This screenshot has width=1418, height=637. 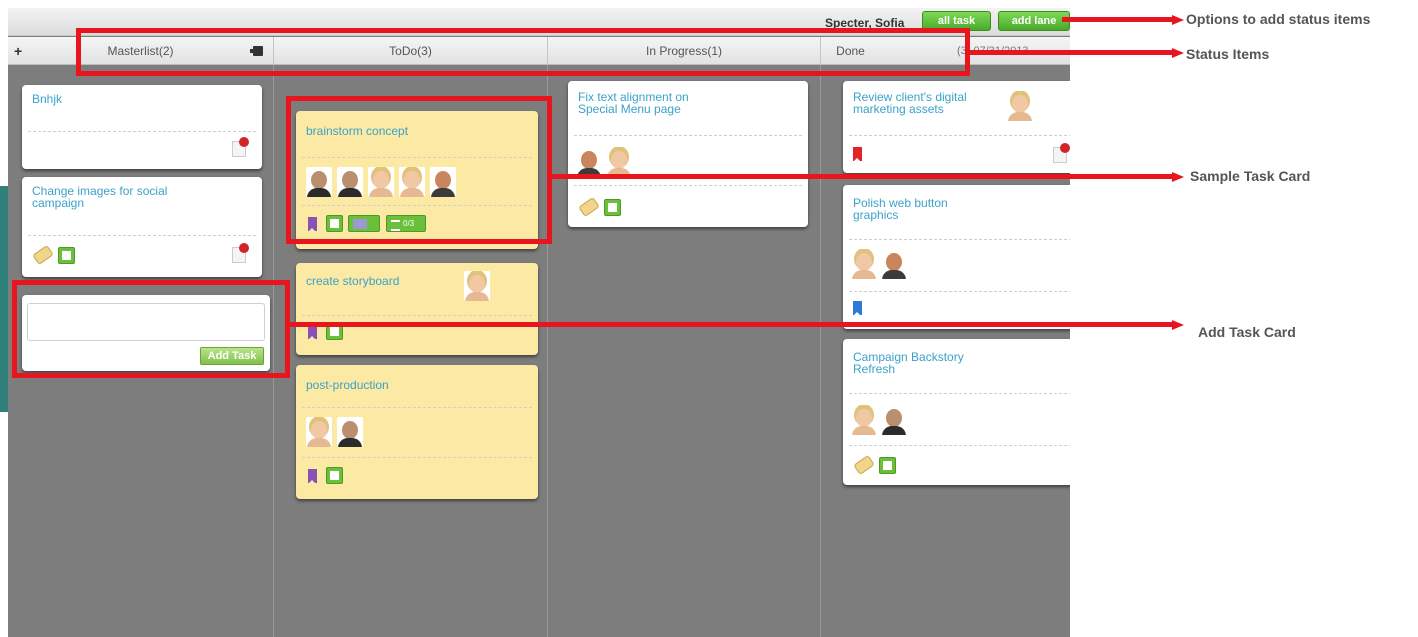 I want to click on lane-header-masterlist: + Masterlist(2), so click(x=141, y=51).